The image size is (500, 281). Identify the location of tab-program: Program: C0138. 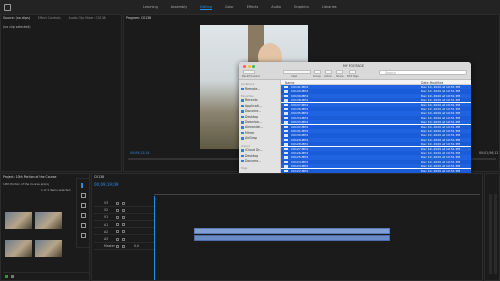
(138, 18).